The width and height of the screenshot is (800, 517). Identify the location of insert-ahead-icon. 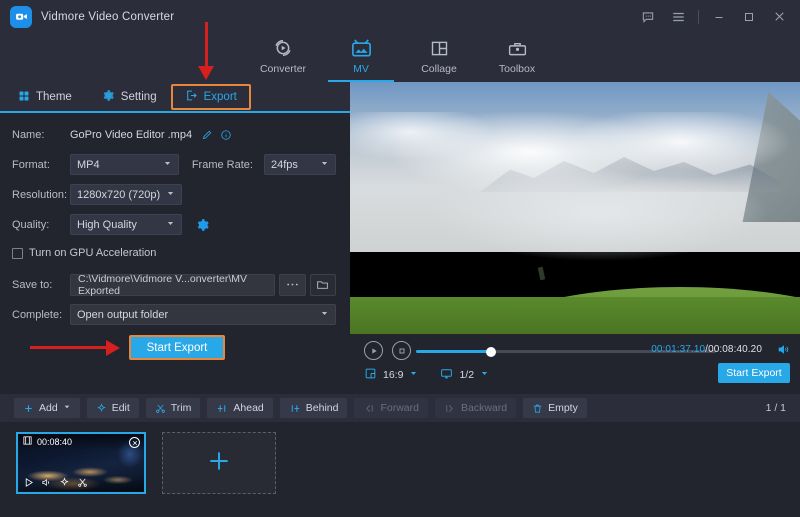
(222, 408).